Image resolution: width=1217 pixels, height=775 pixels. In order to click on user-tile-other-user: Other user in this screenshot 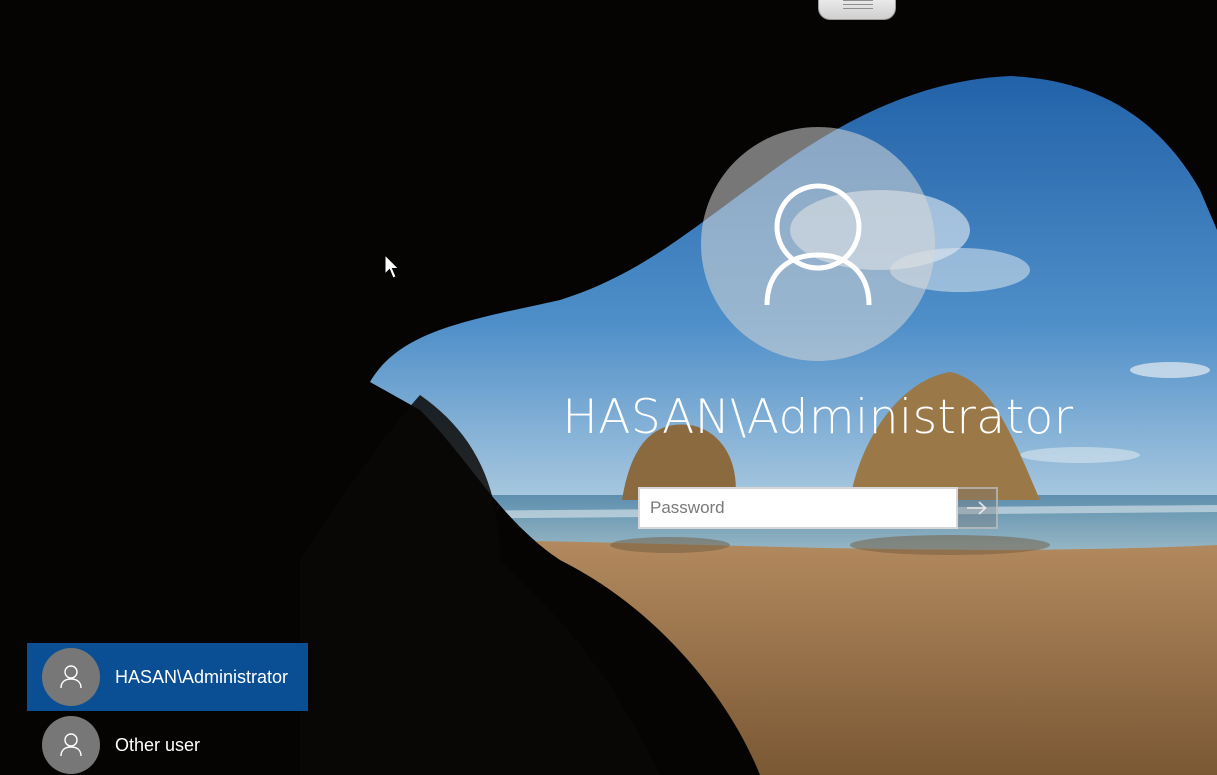, I will do `click(167, 743)`.